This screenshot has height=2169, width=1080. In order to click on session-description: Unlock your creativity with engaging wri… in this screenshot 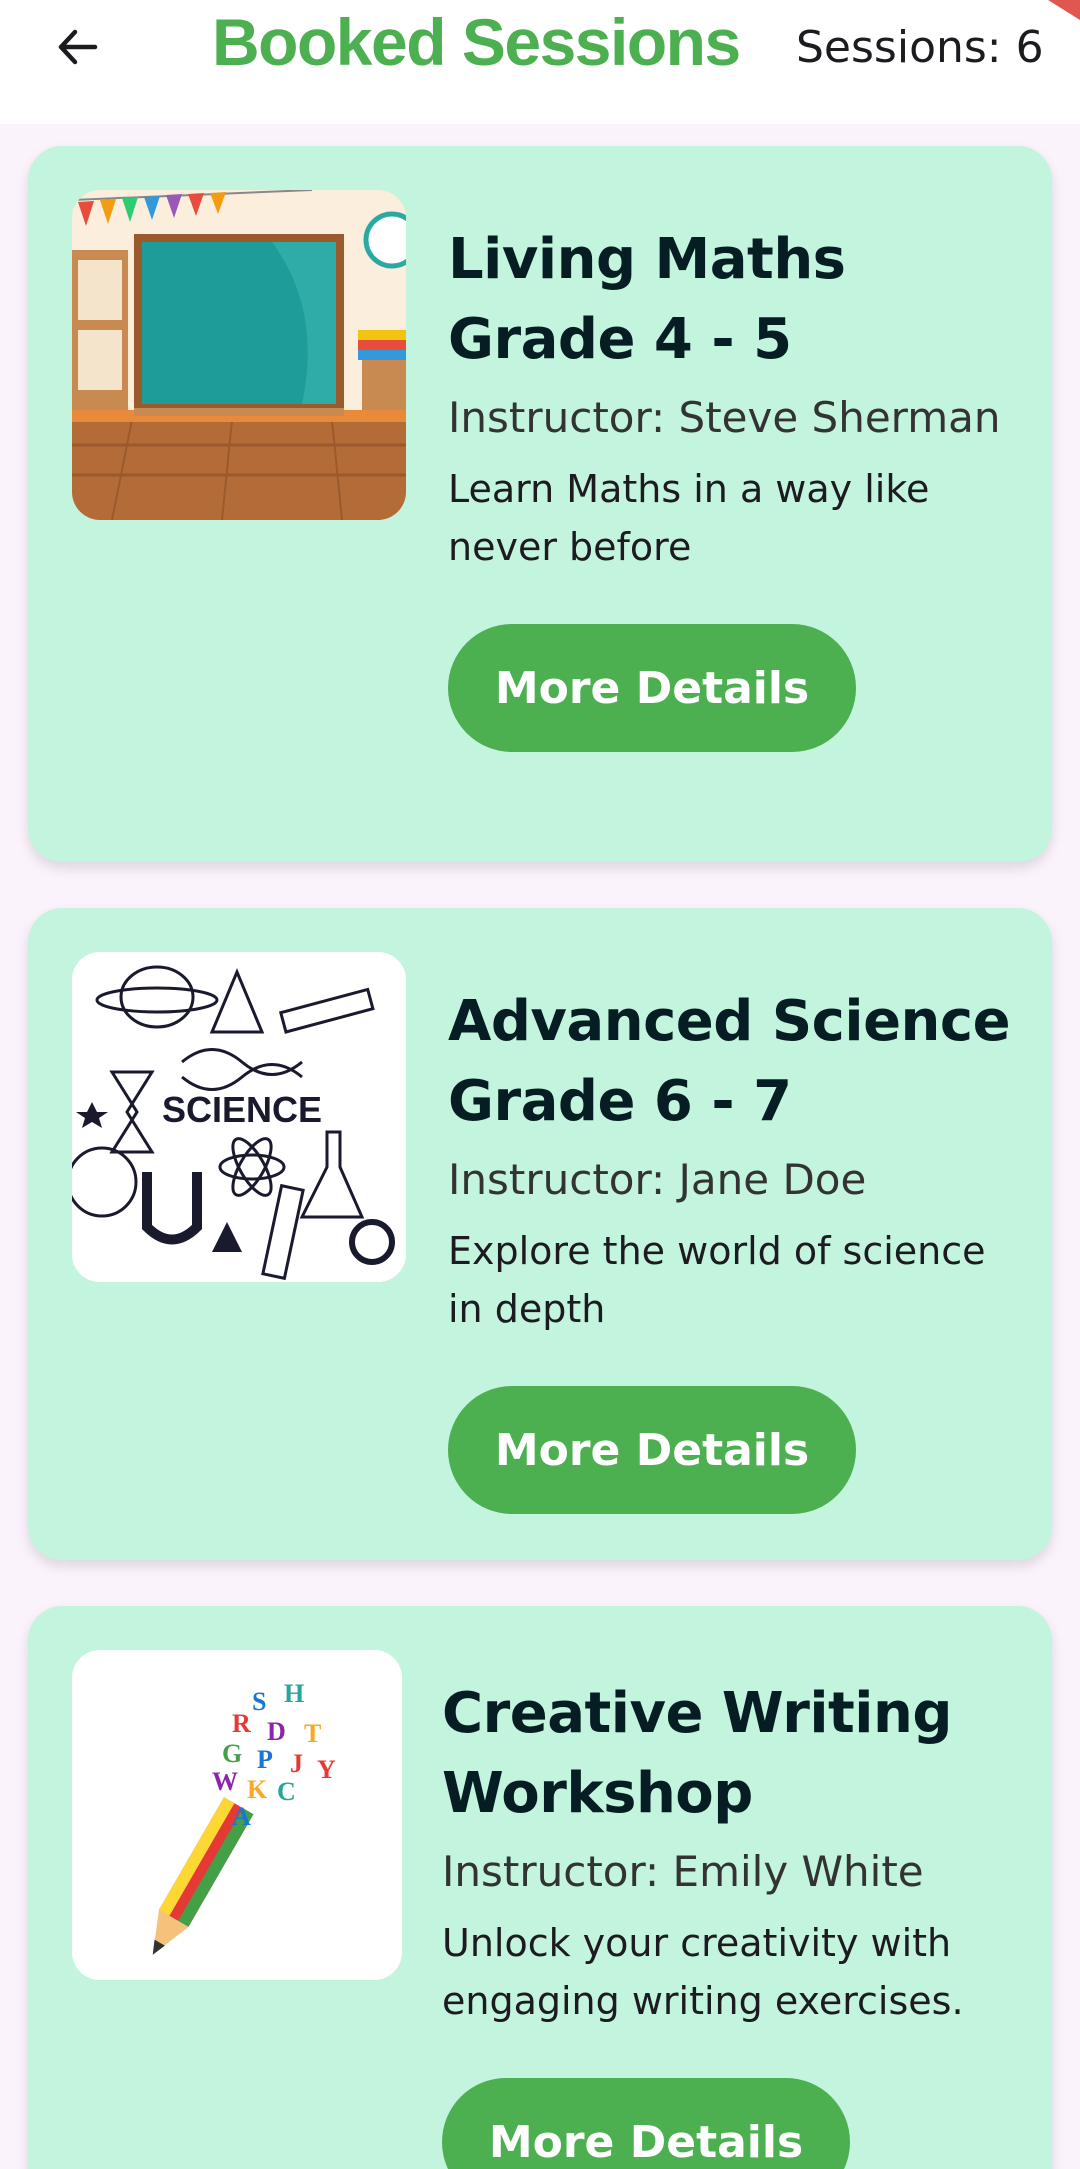, I will do `click(703, 1972)`.